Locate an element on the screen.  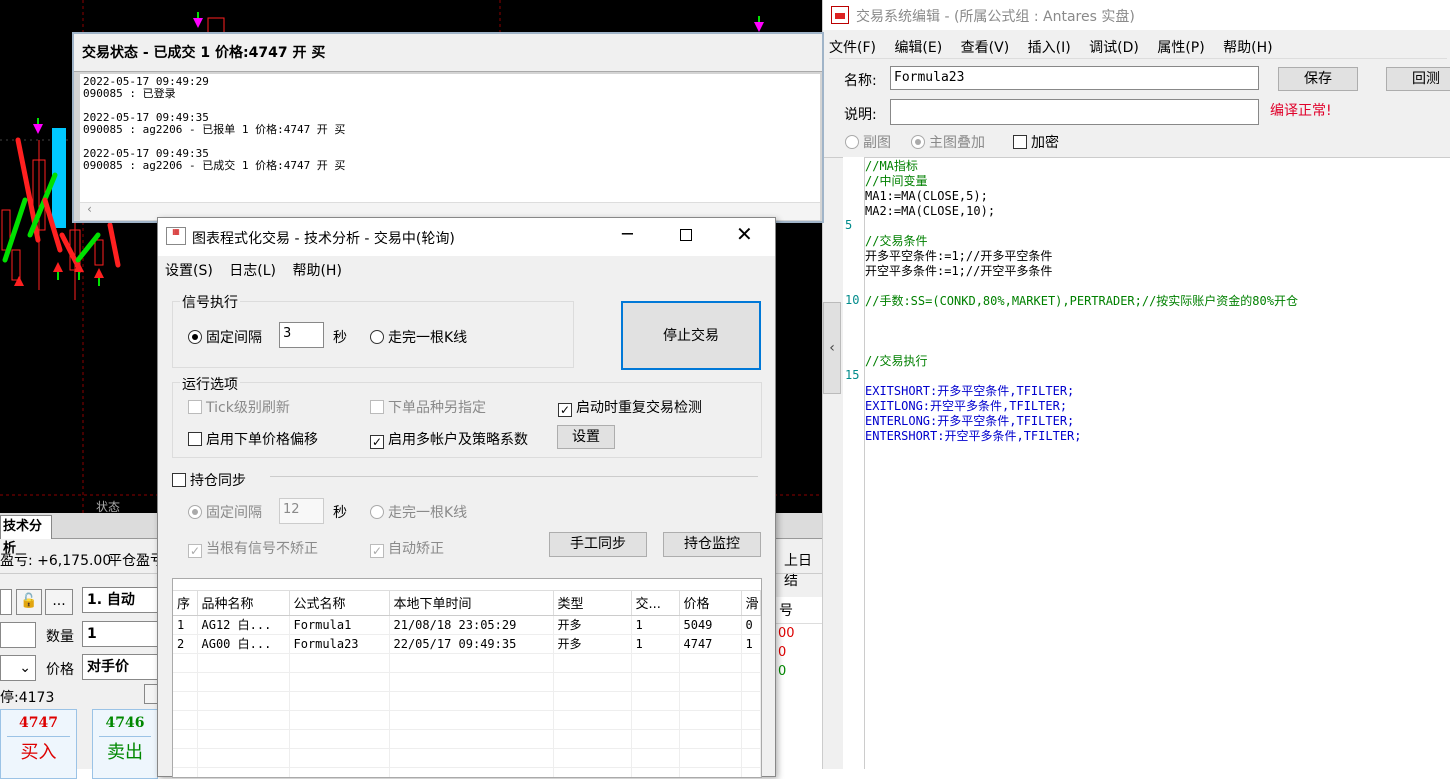
col-header: 类型 is located at coordinates (592, 603).